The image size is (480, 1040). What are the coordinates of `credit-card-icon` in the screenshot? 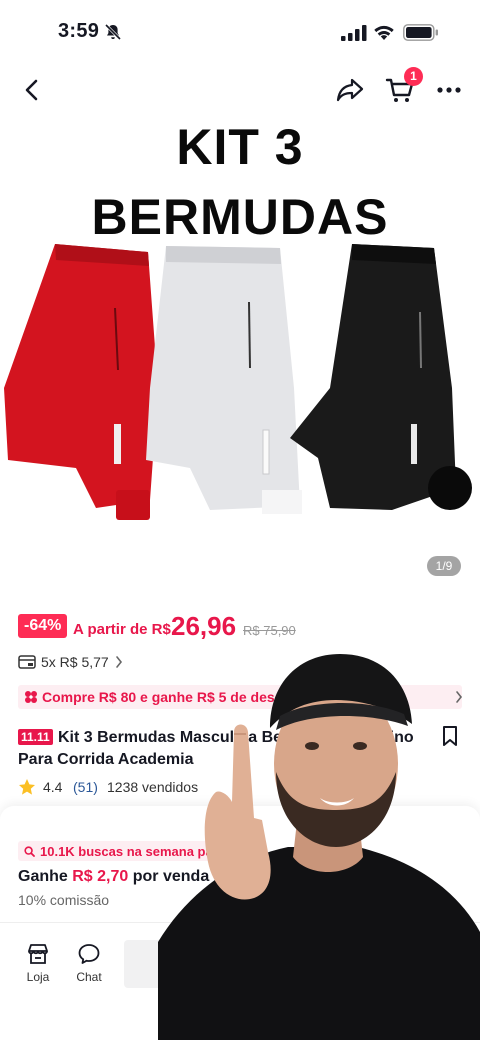 It's located at (27, 662).